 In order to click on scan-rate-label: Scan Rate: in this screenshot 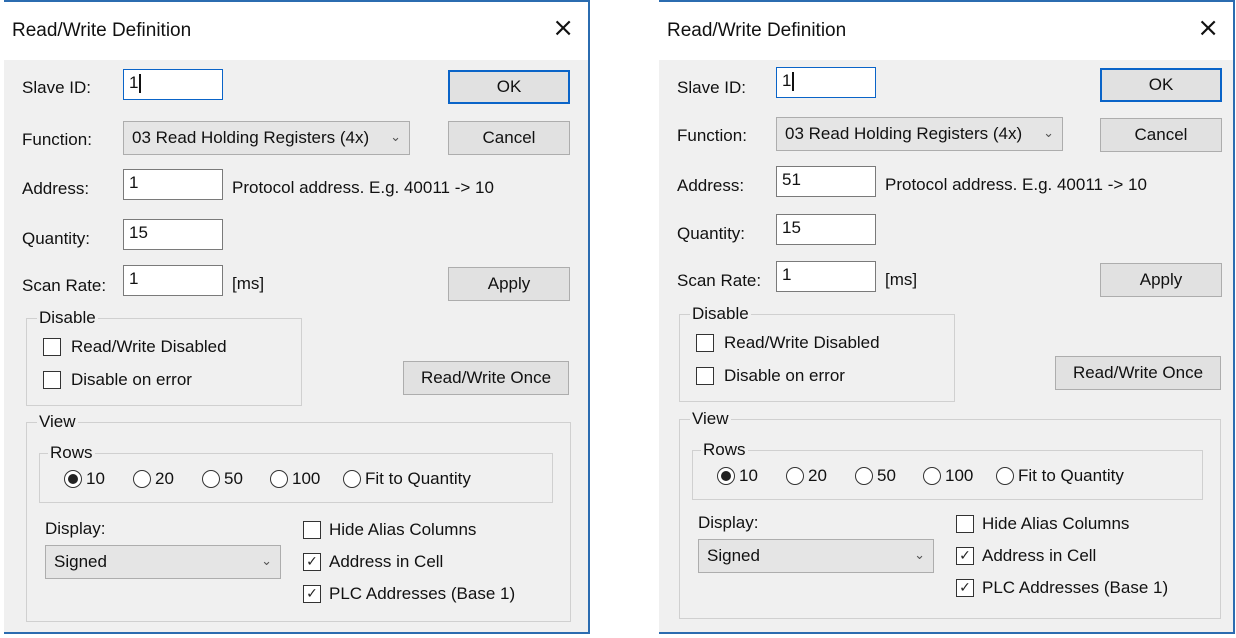, I will do `click(64, 285)`.